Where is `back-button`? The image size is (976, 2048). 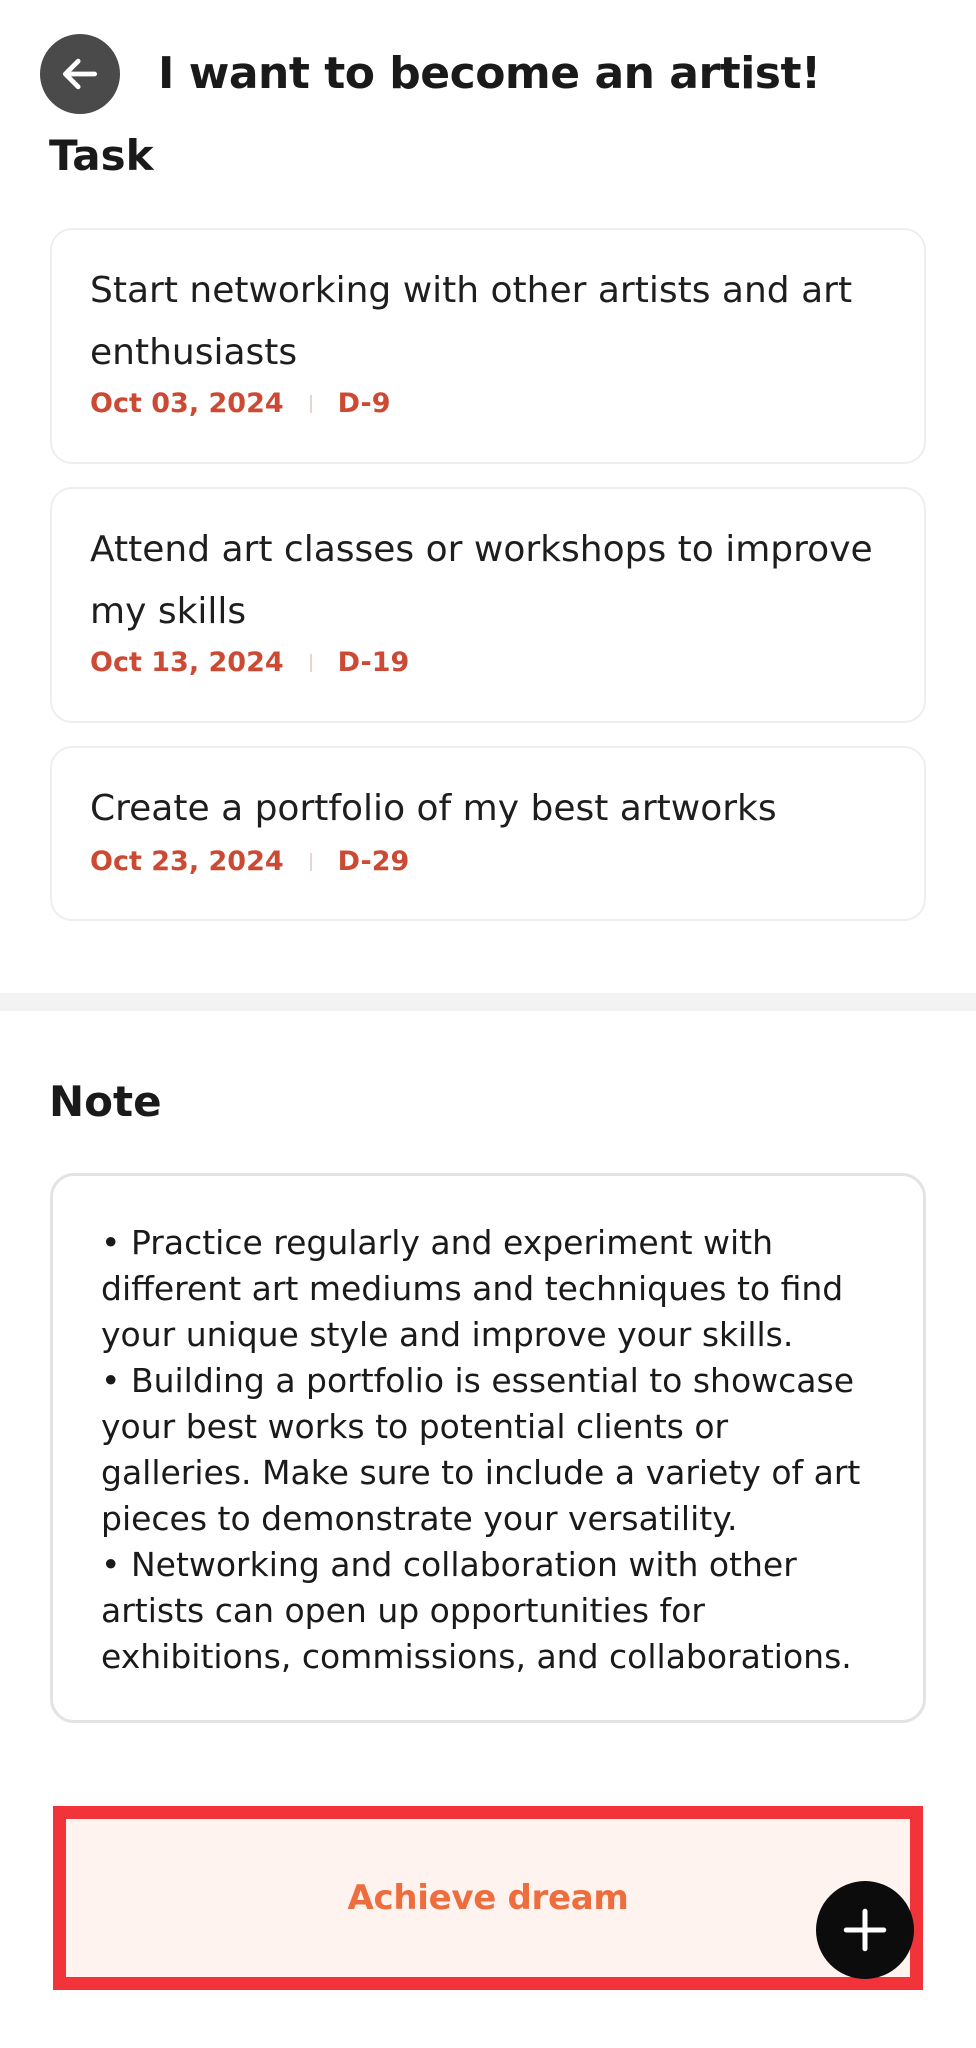 back-button is located at coordinates (80, 74).